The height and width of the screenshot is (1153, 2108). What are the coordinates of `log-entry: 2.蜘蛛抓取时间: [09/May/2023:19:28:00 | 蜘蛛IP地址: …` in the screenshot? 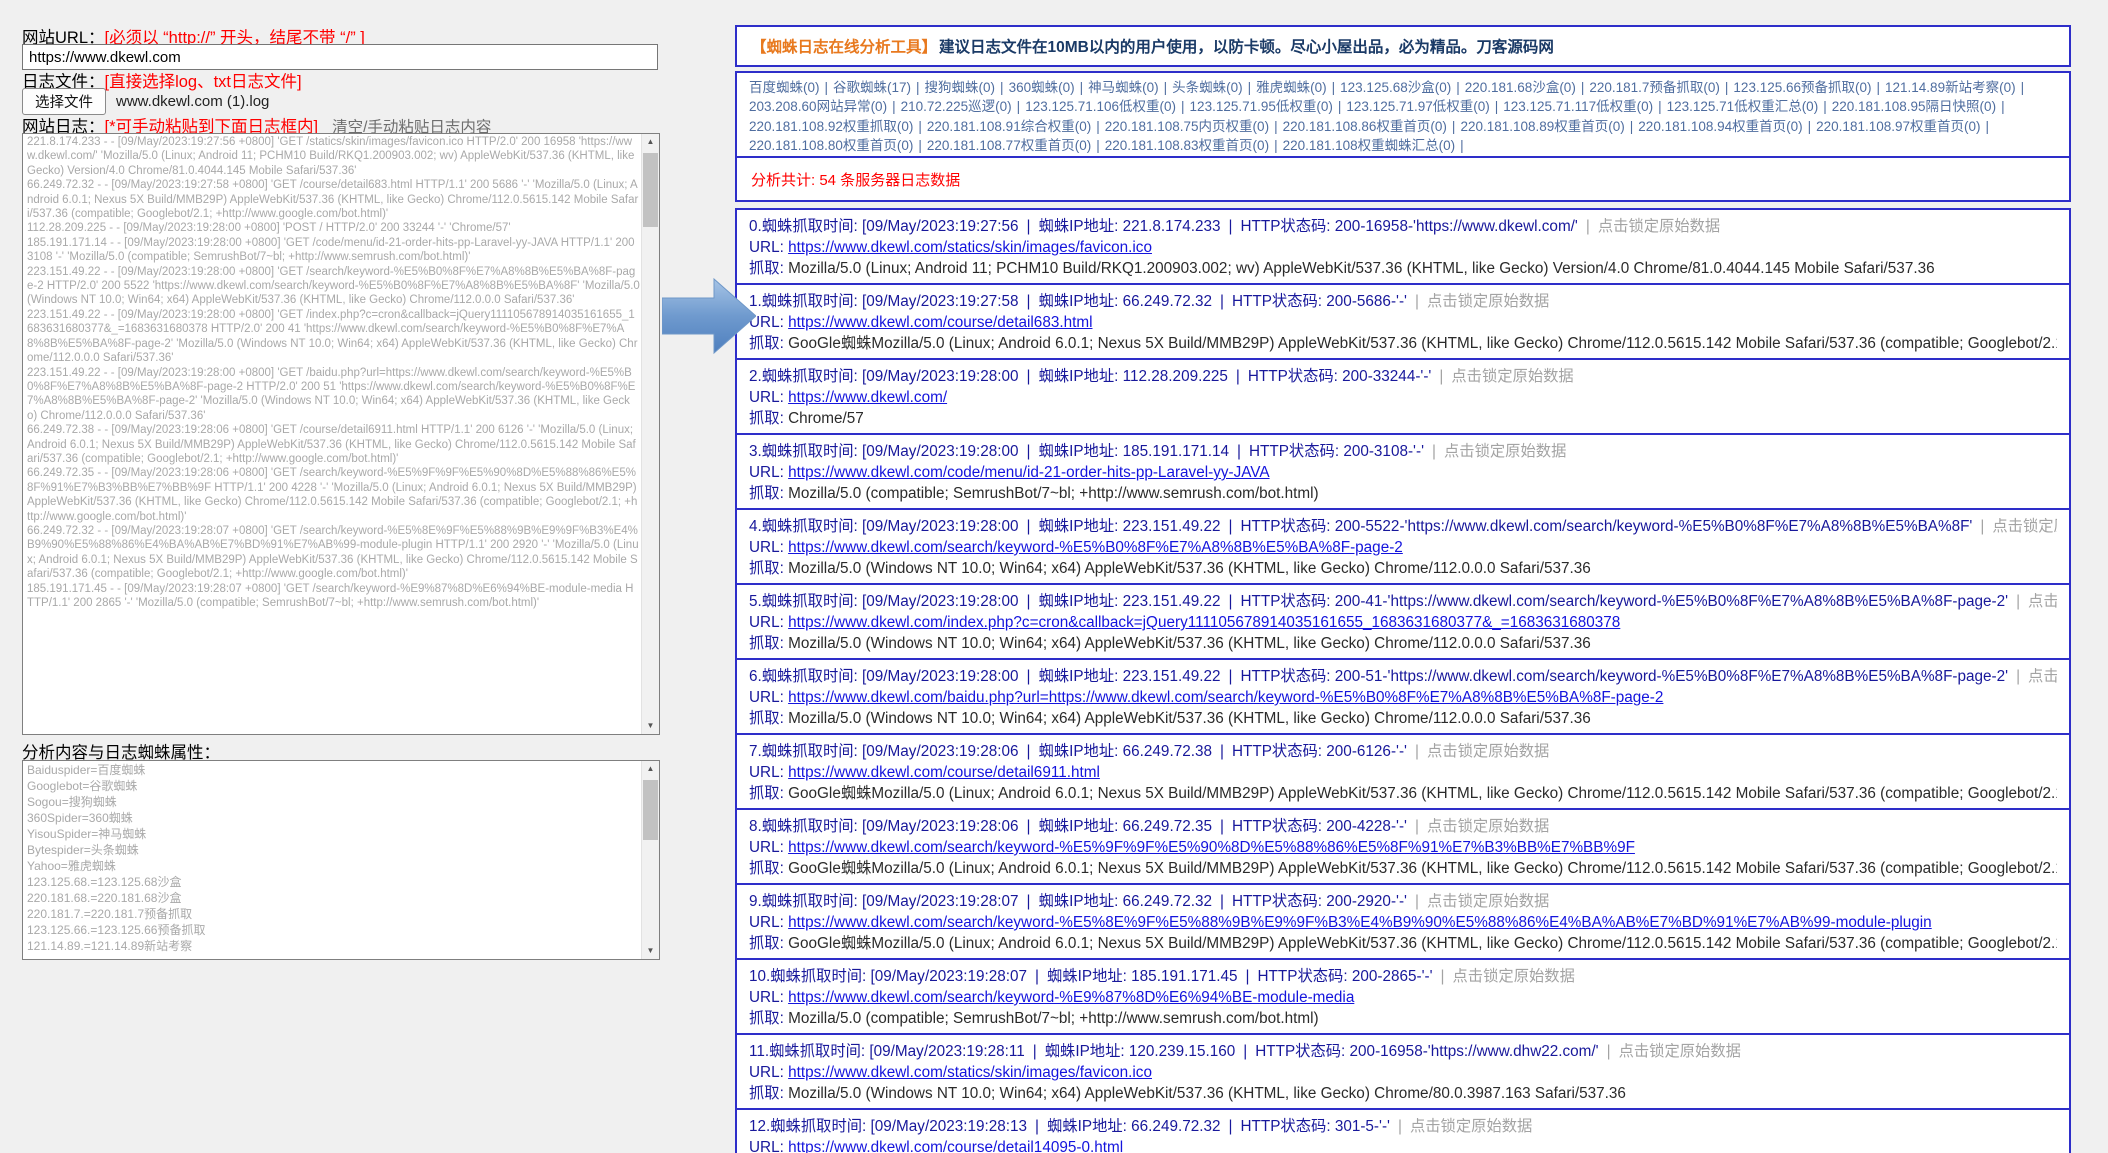 It's located at (1403, 397).